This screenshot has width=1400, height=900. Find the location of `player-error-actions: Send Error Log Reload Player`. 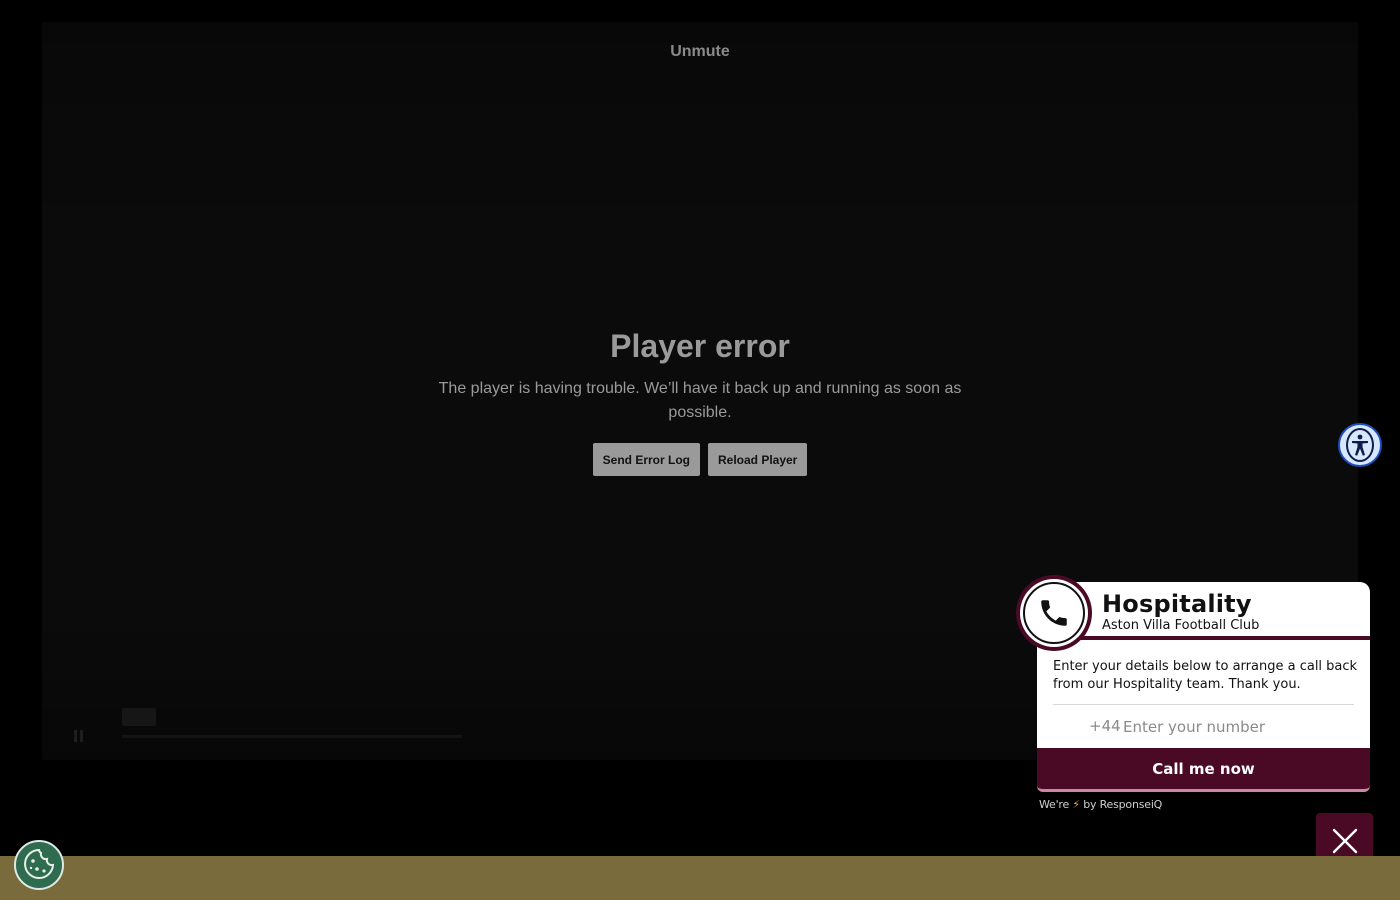

player-error-actions: Send Error Log Reload Player is located at coordinates (700, 459).